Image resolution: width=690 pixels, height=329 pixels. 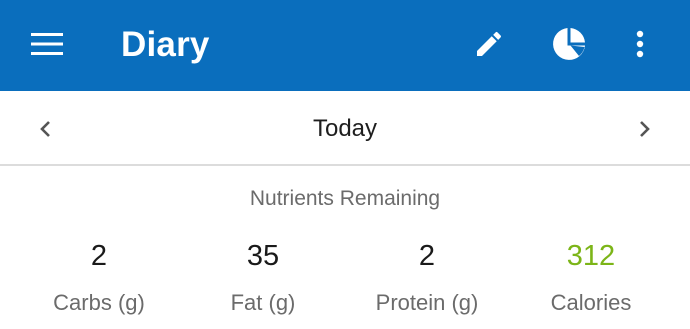 What do you see at coordinates (165, 44) in the screenshot?
I see `page-title: Diary` at bounding box center [165, 44].